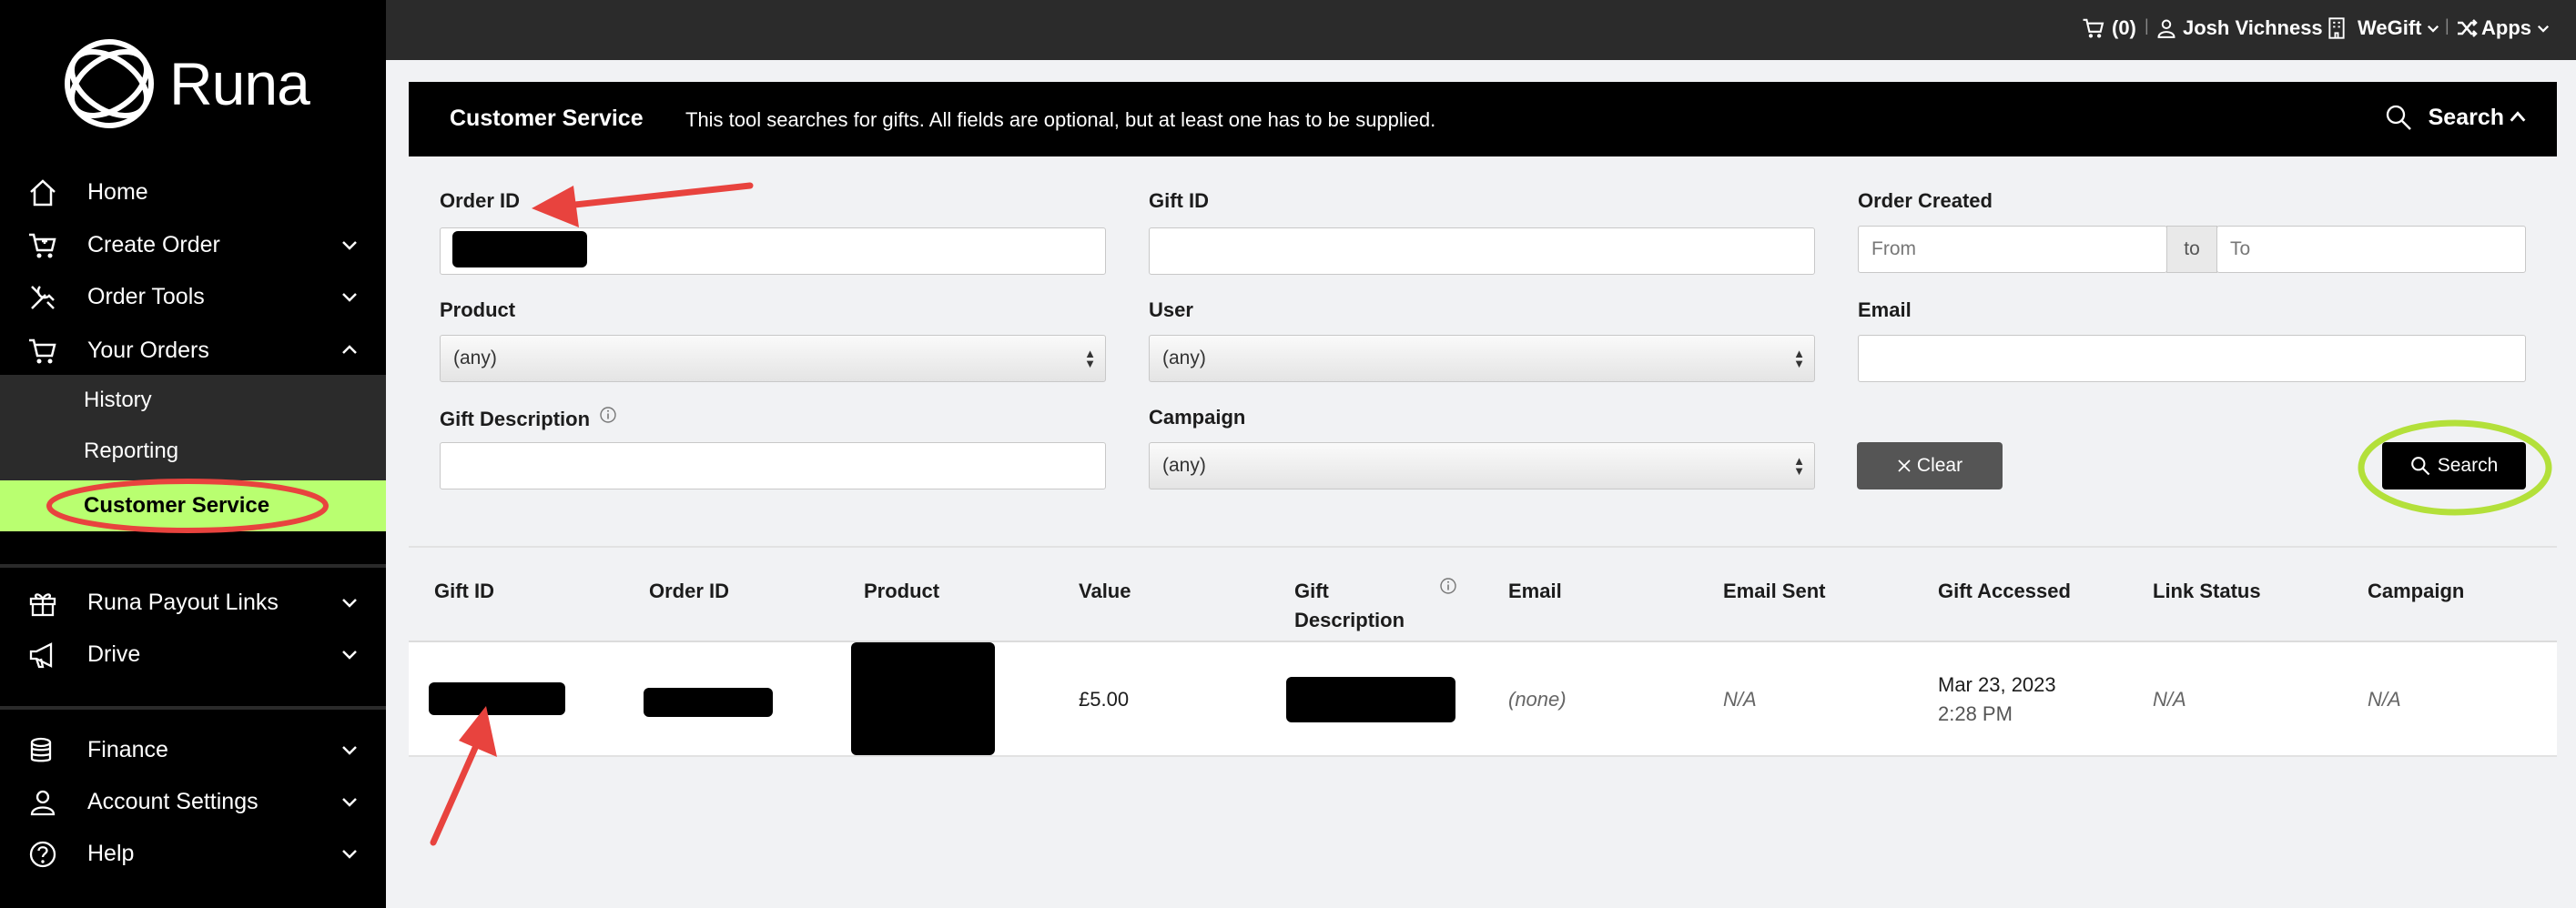  I want to click on user-menu: Josh Vichness, so click(2239, 28).